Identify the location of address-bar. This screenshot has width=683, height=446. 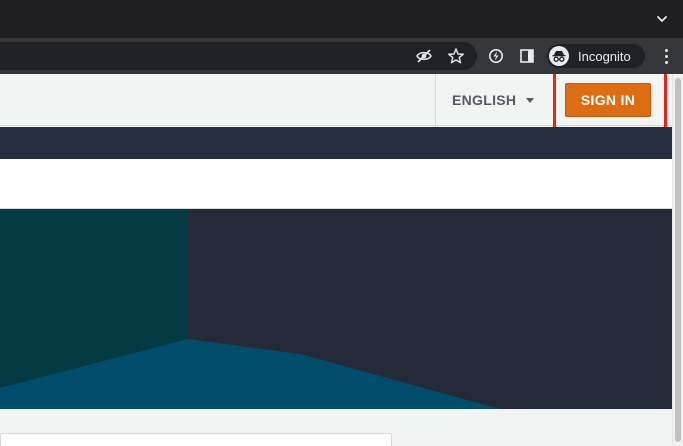
(238, 56).